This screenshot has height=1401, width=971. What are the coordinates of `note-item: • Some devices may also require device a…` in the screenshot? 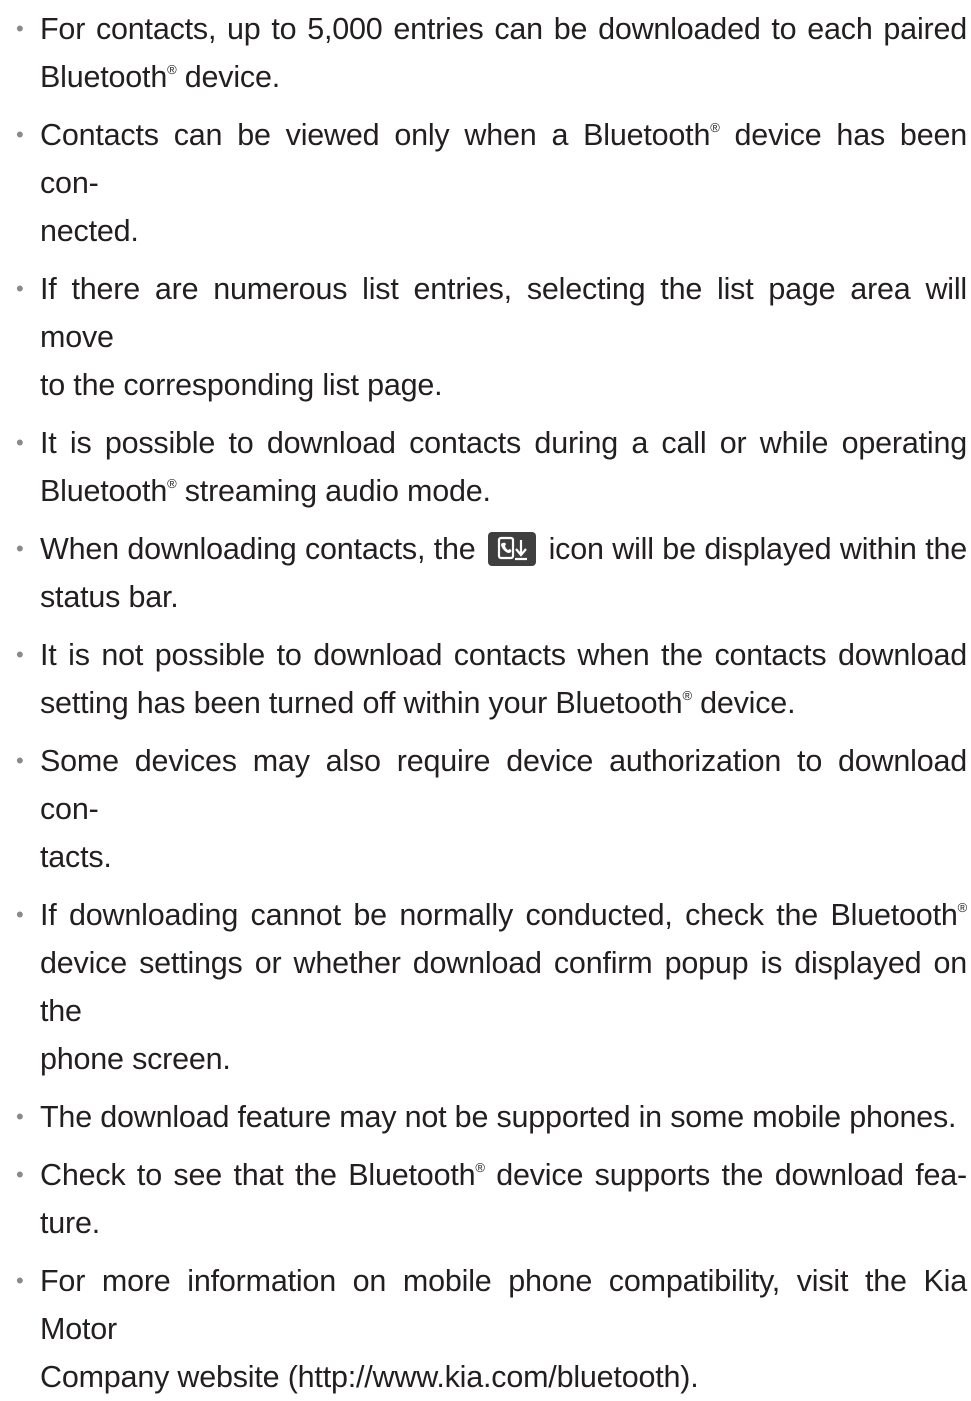 It's located at (485, 809).